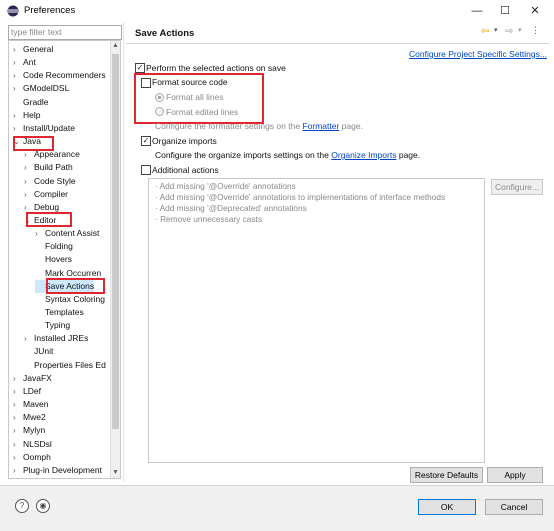 Image resolution: width=554 pixels, height=531 pixels. I want to click on perform-checkbox: ✓, so click(140, 68).